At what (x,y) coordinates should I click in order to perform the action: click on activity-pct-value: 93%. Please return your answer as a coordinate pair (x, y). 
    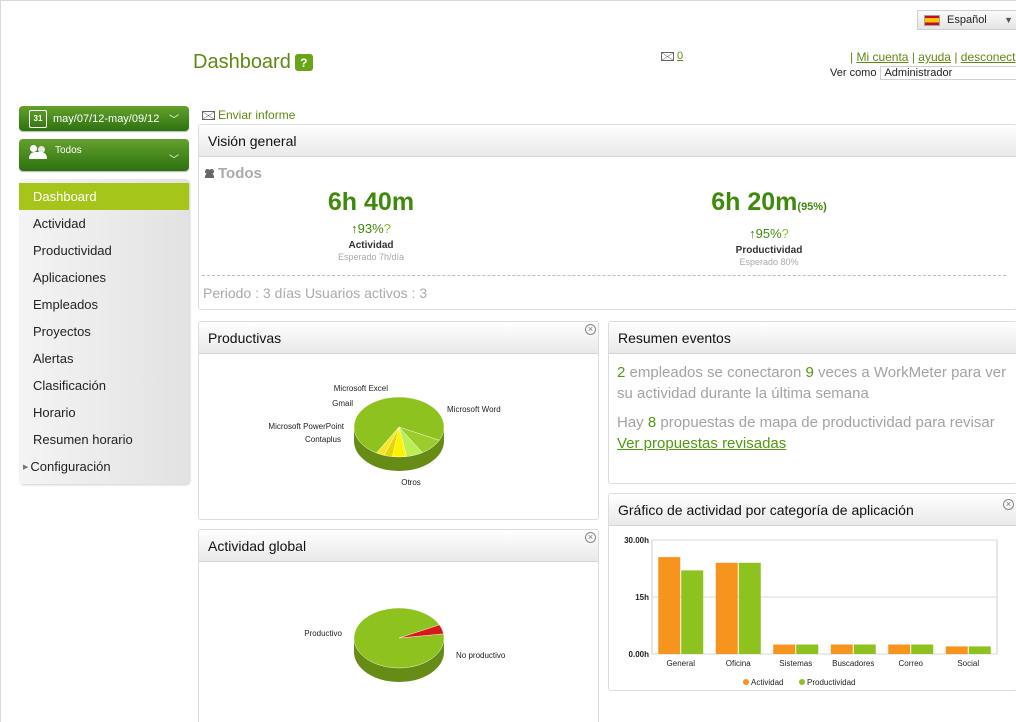
    Looking at the image, I should click on (370, 228).